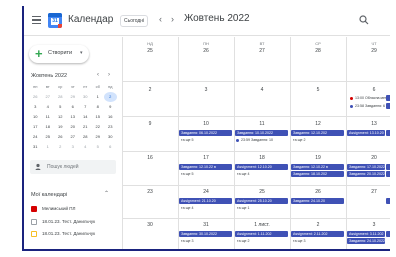  I want to click on chevron-up-icon: ⌃, so click(106, 193).